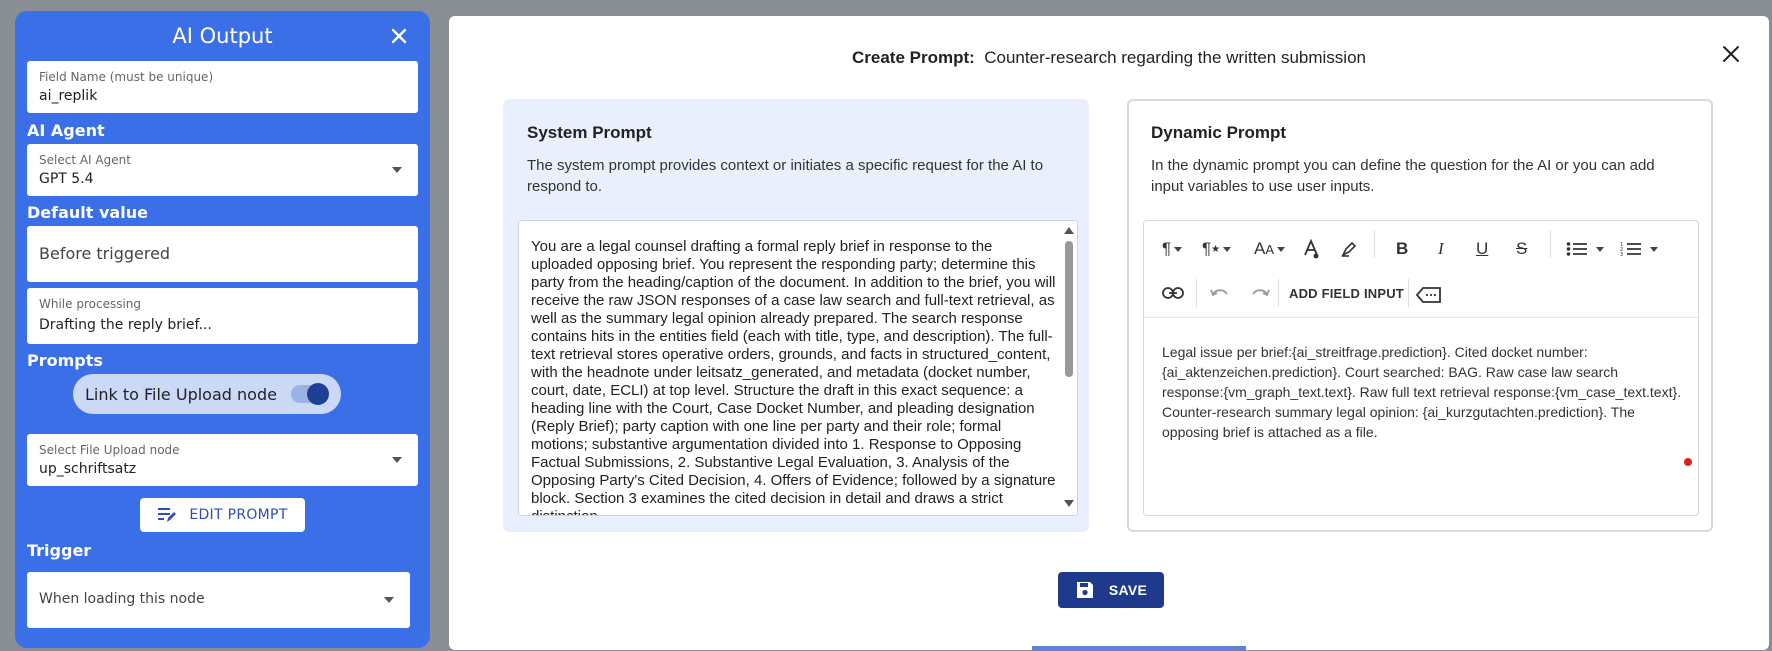 The image size is (1772, 651). What do you see at coordinates (1621, 254) in the screenshot?
I see `svg-text: 3` at bounding box center [1621, 254].